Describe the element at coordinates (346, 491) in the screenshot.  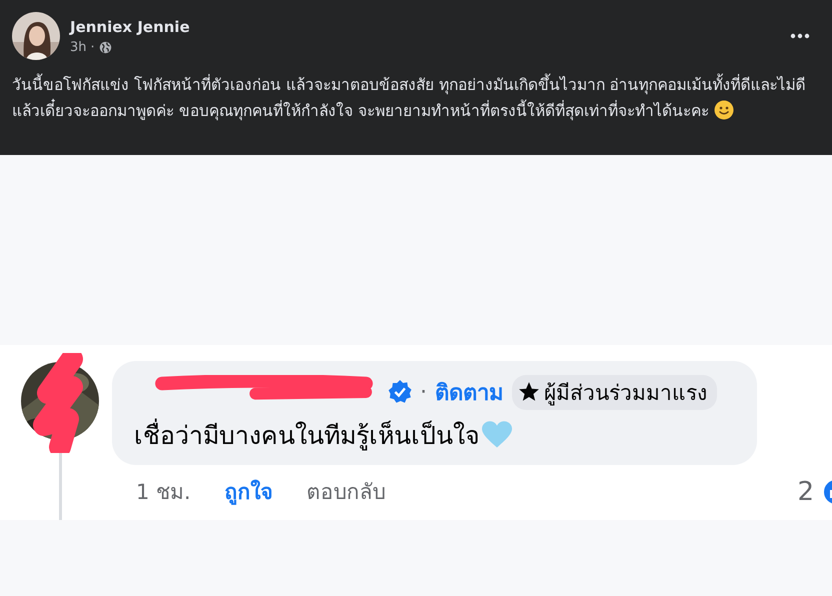
I see `reply-link: ตอบกลับ` at that location.